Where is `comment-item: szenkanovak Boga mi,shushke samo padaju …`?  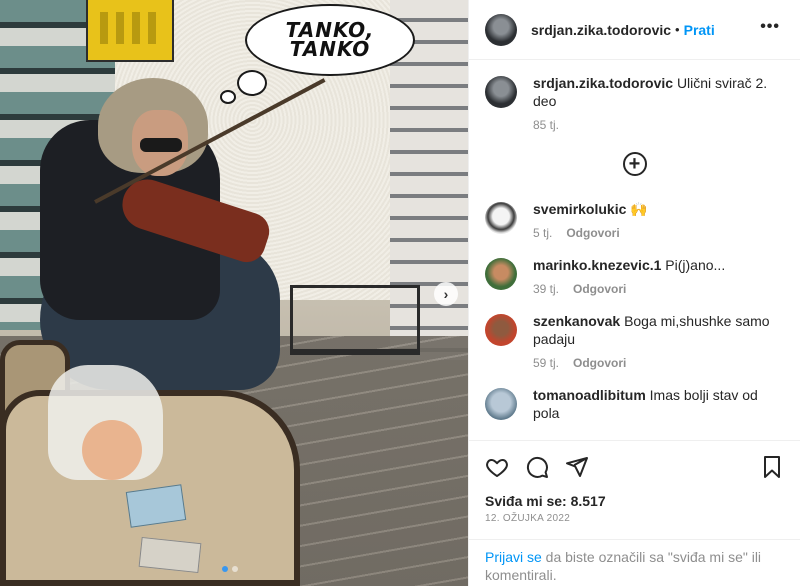 comment-item: szenkanovak Boga mi,shushke samo padaju … is located at coordinates (634, 341).